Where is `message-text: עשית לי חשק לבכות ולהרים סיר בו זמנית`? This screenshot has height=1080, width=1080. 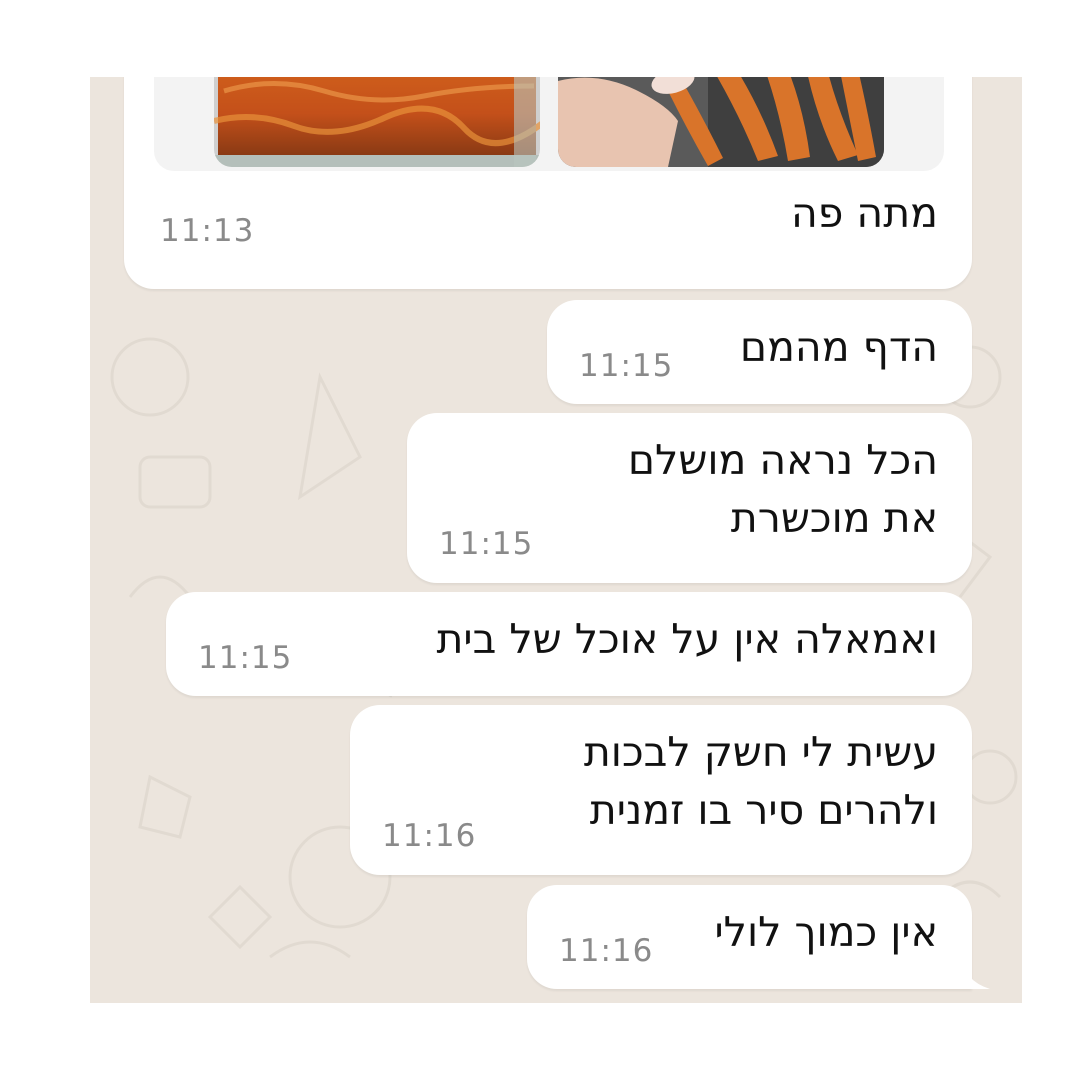
message-text: עשית לי חשק לבכות ולהרים סיר בו זמנית is located at coordinates (761, 781).